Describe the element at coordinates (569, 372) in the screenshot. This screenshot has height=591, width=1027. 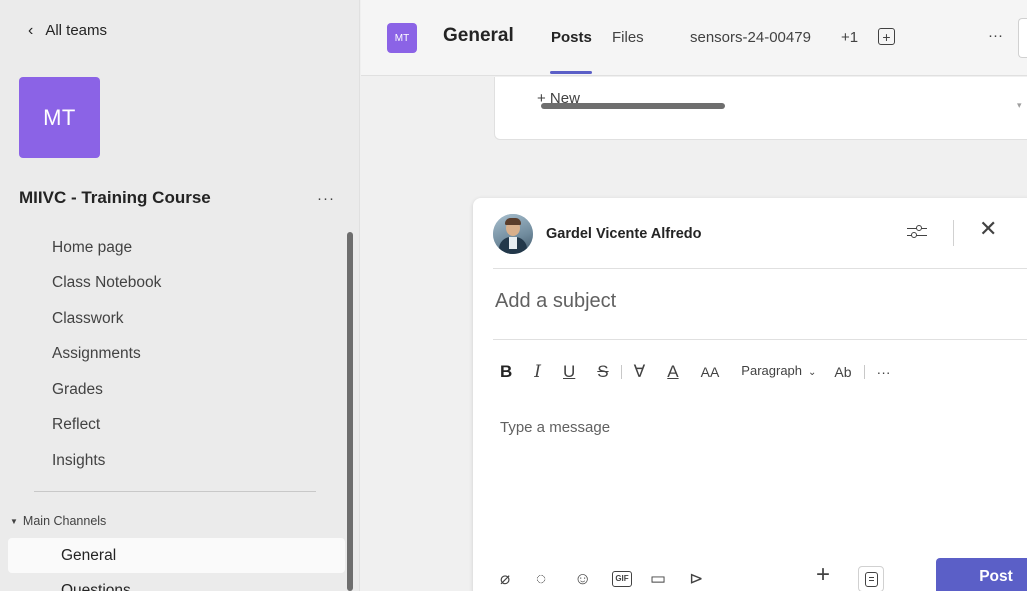
I see `underline-button: U` at that location.